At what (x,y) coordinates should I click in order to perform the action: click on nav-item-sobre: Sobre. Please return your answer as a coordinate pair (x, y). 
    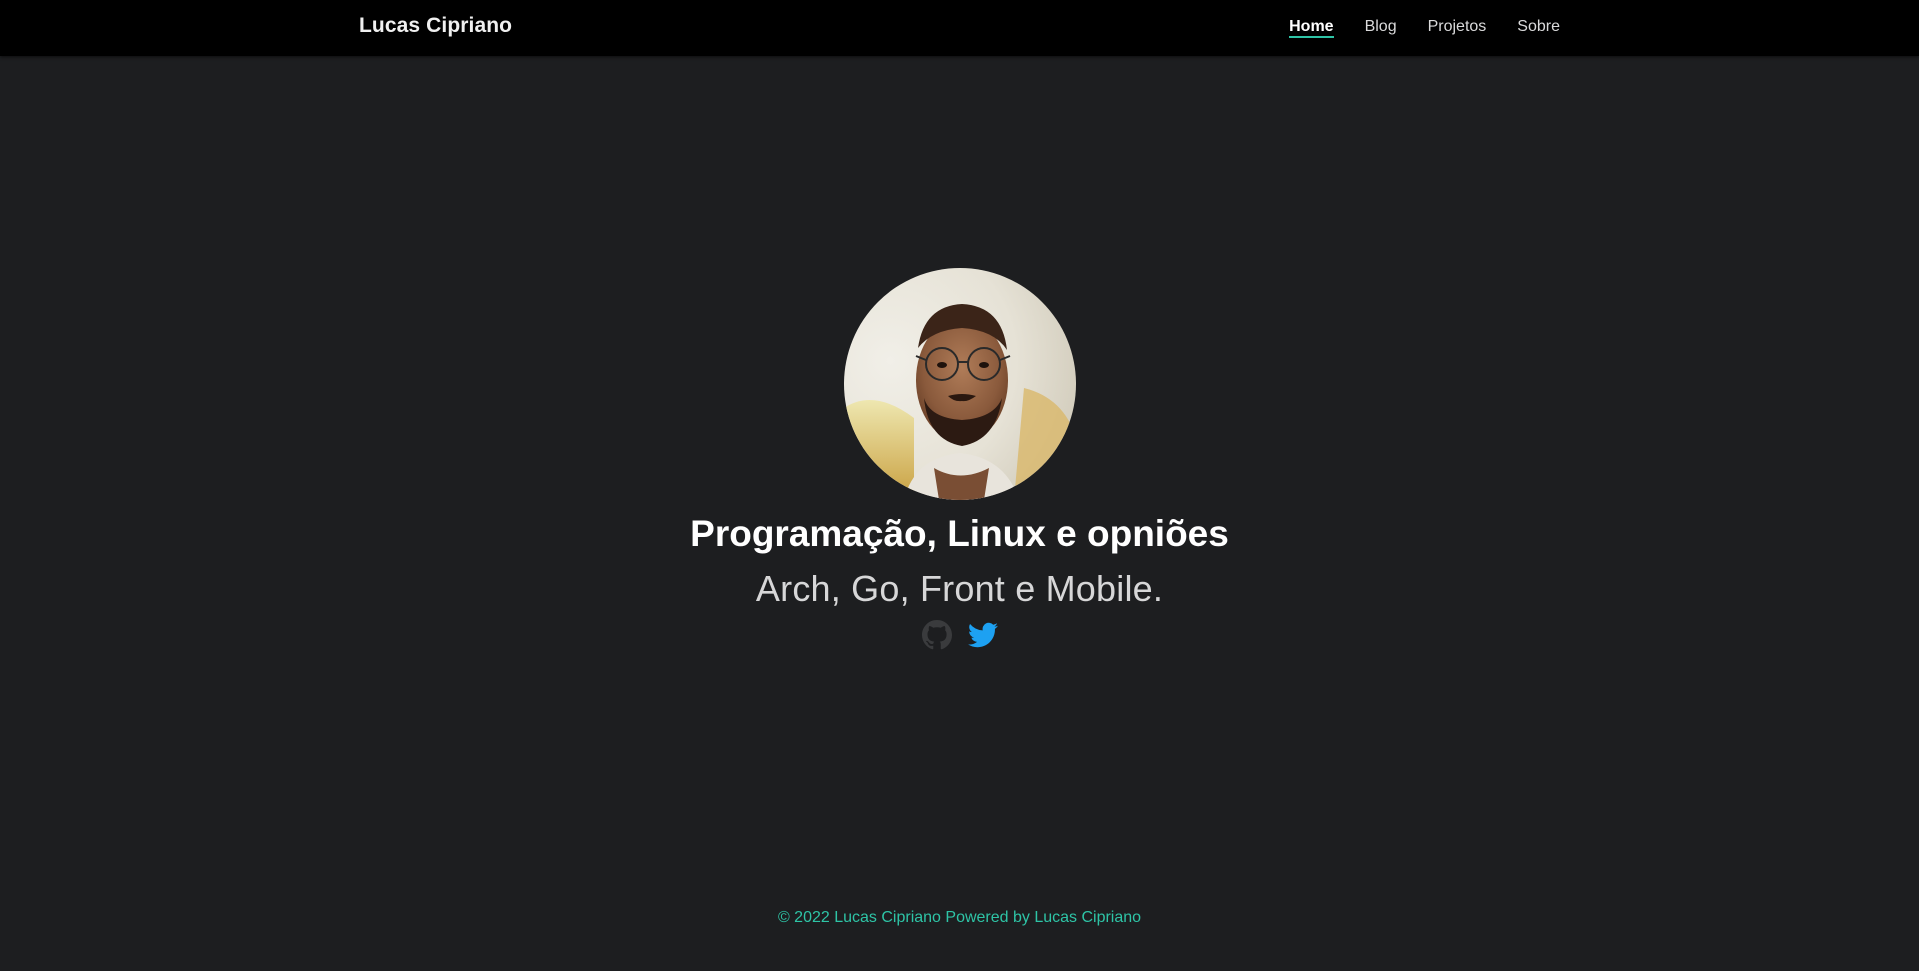
    Looking at the image, I should click on (1538, 27).